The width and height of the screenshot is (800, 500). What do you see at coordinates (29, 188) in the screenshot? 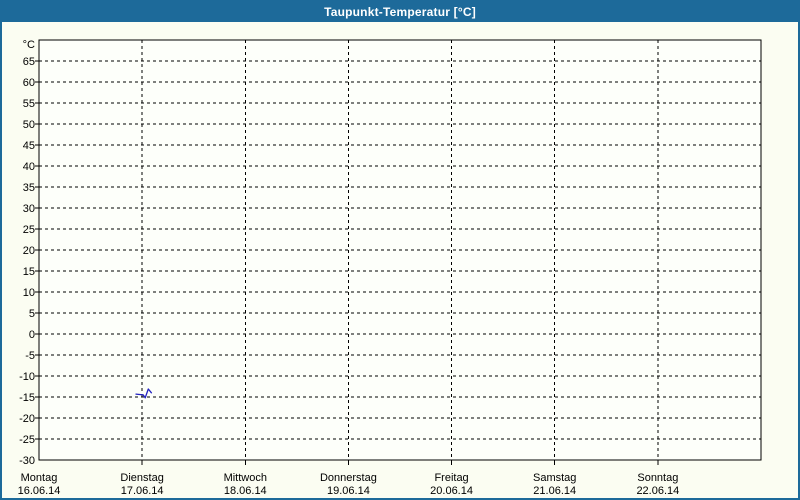
I see `y-tick-label: 35` at bounding box center [29, 188].